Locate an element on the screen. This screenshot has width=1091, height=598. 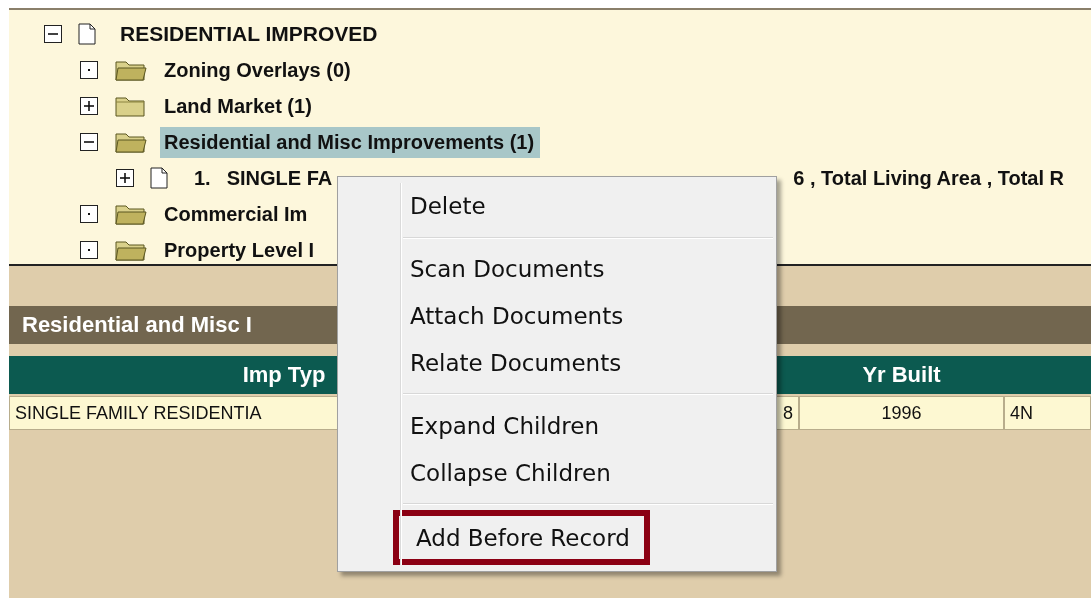
column-header: Yr Built is located at coordinates (901, 375).